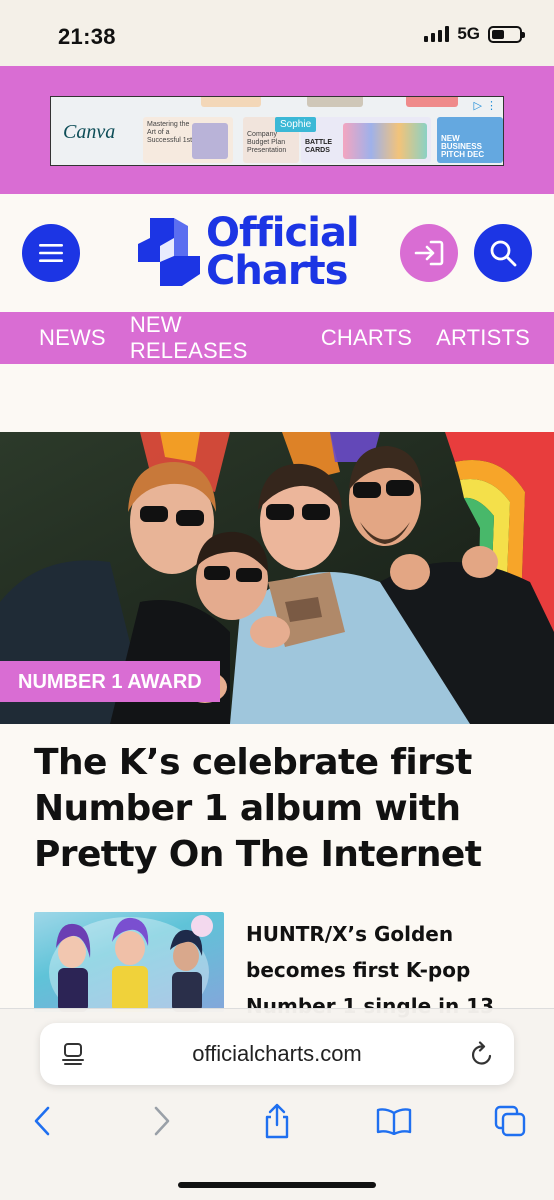  Describe the element at coordinates (468, 33) in the screenshot. I see `network-label: 5G` at that location.